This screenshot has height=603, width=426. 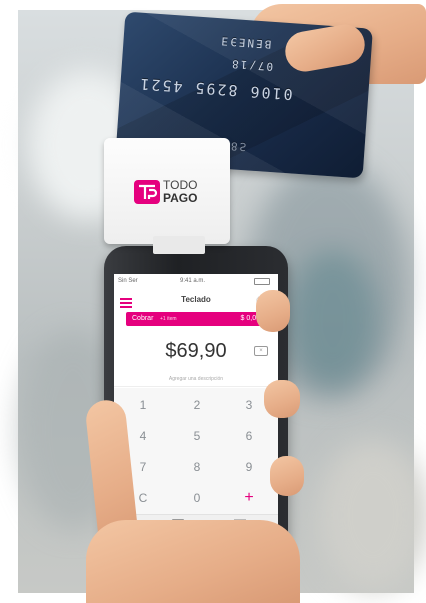 What do you see at coordinates (193, 561) in the screenshot?
I see `palm` at bounding box center [193, 561].